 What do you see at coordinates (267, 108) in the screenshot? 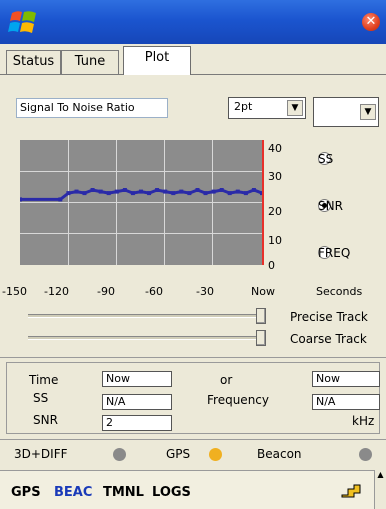
I see `points-select: 2pt ▼` at bounding box center [267, 108].